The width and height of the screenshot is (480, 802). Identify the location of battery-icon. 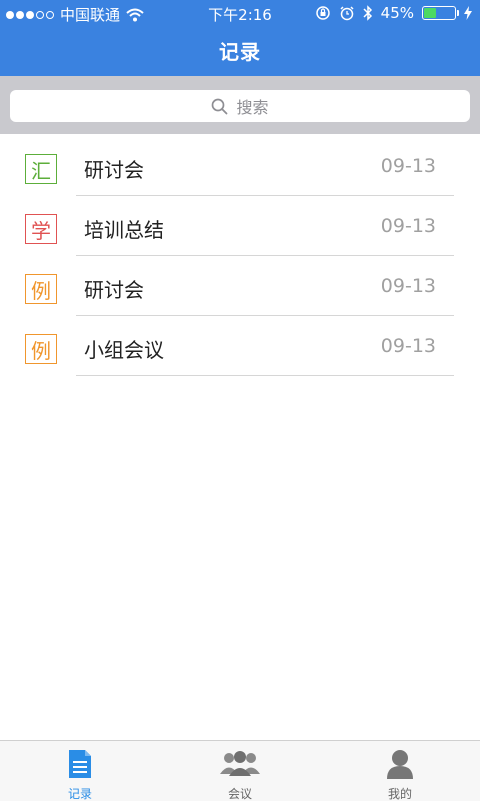
(440, 13).